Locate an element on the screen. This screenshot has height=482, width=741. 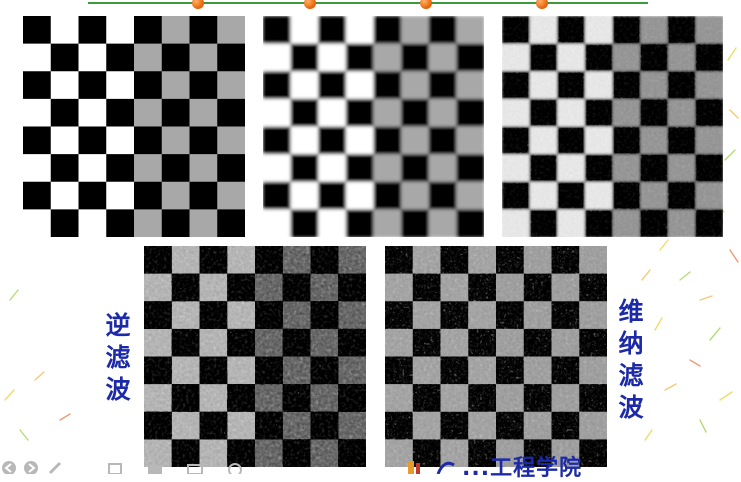
previous-icon is located at coordinates (9, 466).